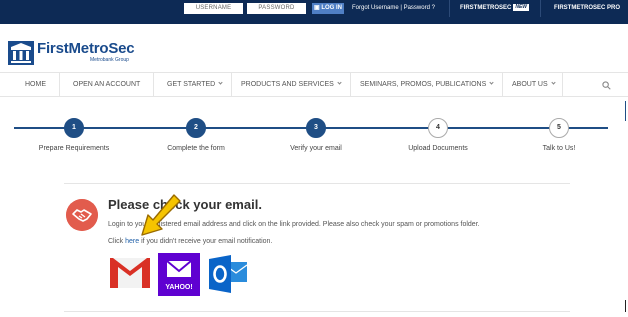 The height and width of the screenshot is (317, 628). Describe the element at coordinates (276, 8) in the screenshot. I see `password-input: PASSWORD` at that location.